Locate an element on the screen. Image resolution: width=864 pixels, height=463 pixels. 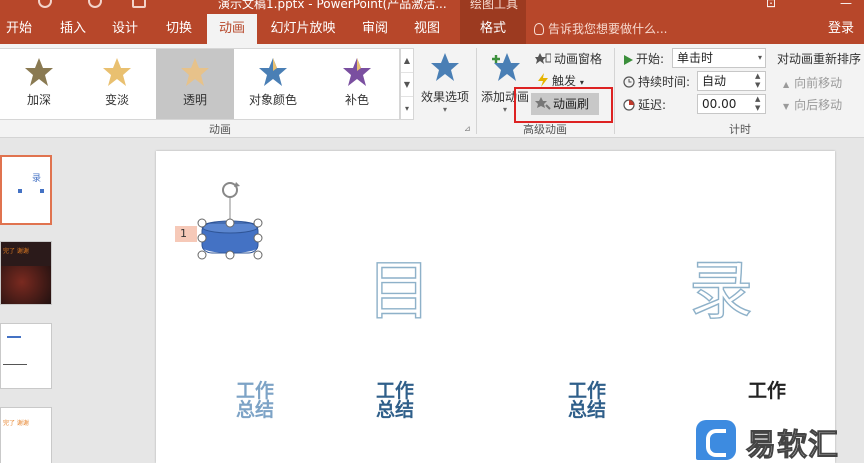
title-bar: 演示文稿1.pptx - PowerPoint(产品激活... 绘图工具 ⊡ — is located at coordinates (432, 7).